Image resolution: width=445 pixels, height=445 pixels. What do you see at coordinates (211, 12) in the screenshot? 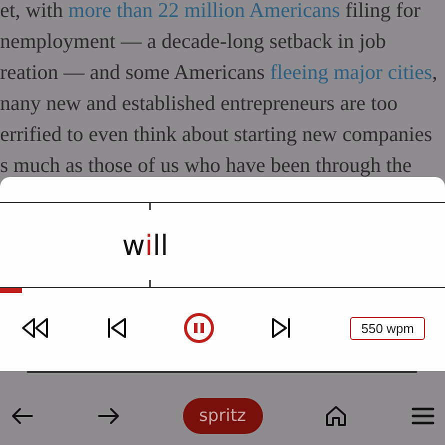
I see `article-text: et, with more than 22 million Americans filing for` at bounding box center [211, 12].